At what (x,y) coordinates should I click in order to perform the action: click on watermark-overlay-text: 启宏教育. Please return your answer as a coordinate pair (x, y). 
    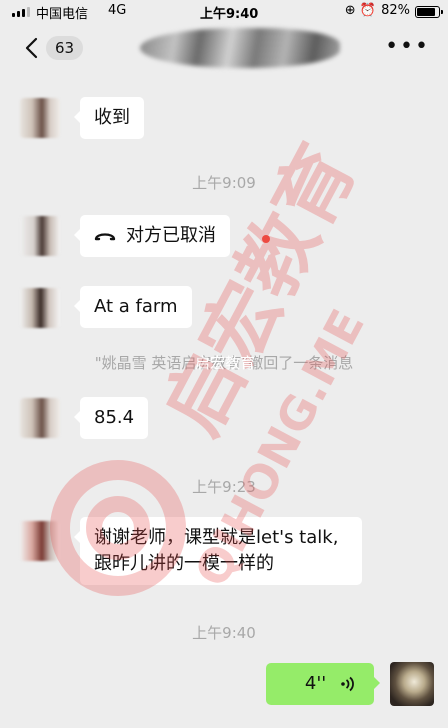
    Looking at the image, I should click on (225, 363).